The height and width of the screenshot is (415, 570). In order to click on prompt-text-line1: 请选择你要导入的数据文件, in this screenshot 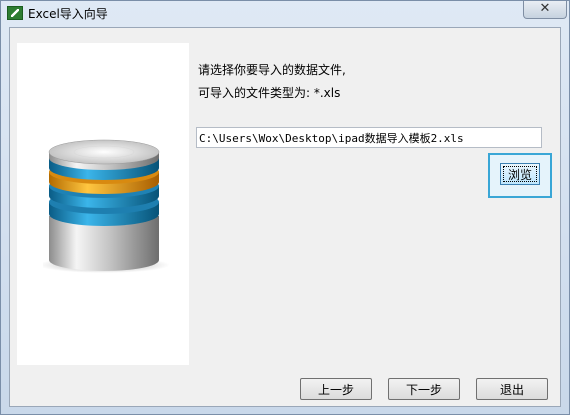, I will do `click(272, 70)`.